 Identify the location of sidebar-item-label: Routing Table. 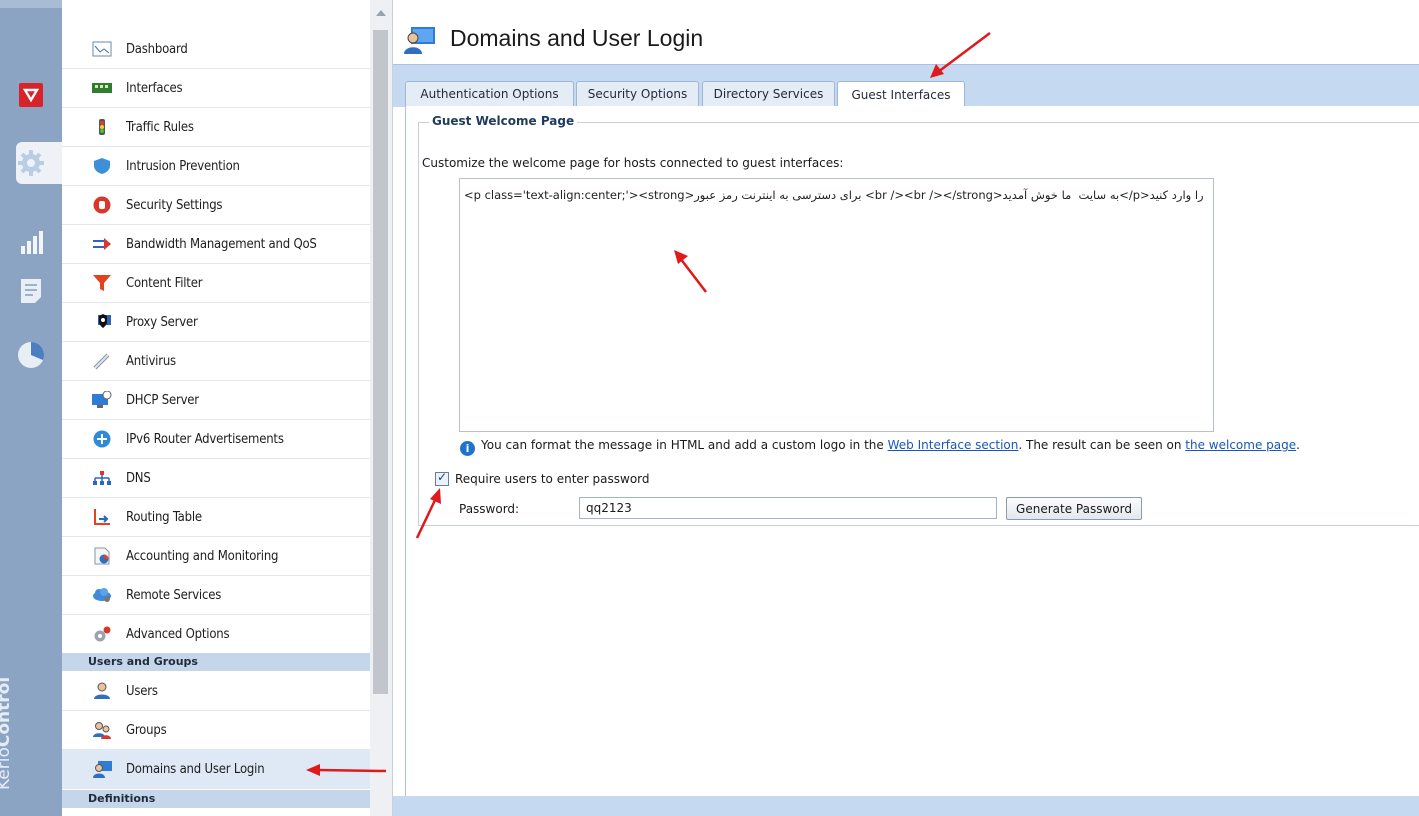
(164, 517).